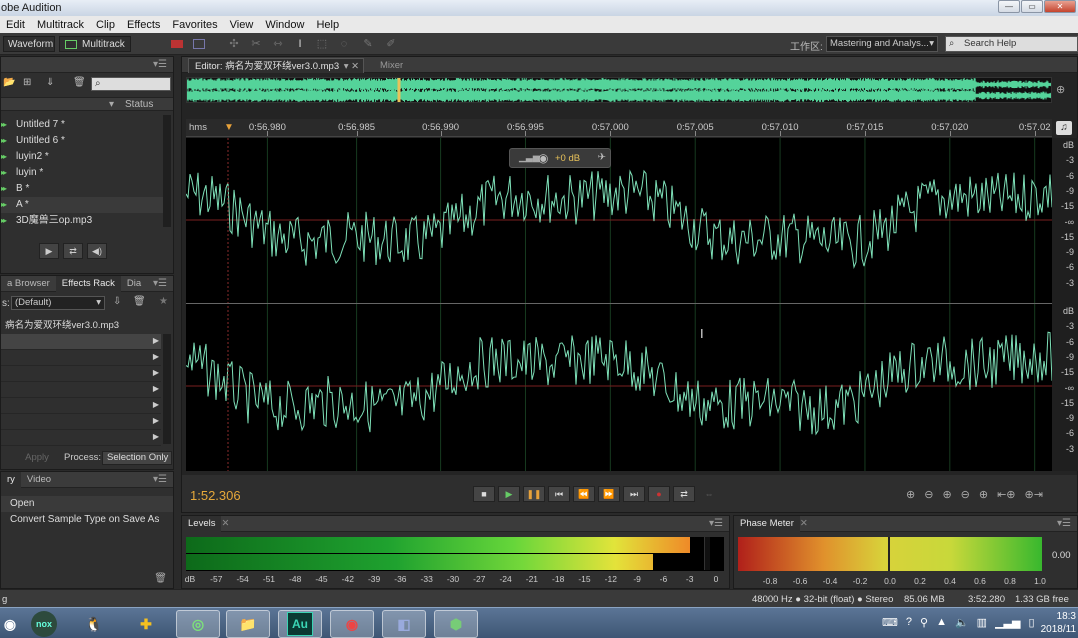  What do you see at coordinates (83, 221) in the screenshot?
I see `file-list-item: 3D魔兽三op.mp3` at bounding box center [83, 221].